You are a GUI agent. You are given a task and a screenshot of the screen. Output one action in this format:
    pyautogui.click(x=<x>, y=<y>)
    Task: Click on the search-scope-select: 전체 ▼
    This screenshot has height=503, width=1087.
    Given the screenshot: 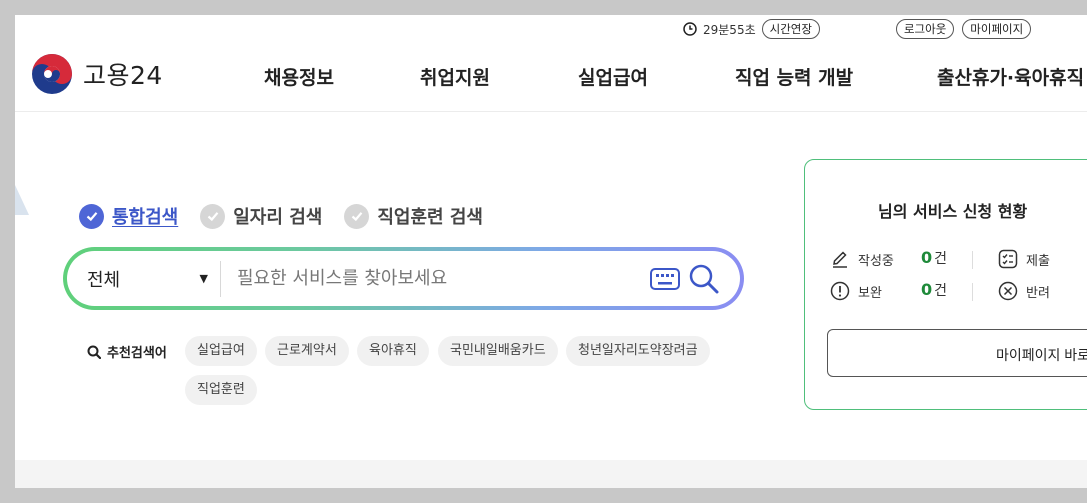 What is the action you would take?
    pyautogui.click(x=144, y=278)
    